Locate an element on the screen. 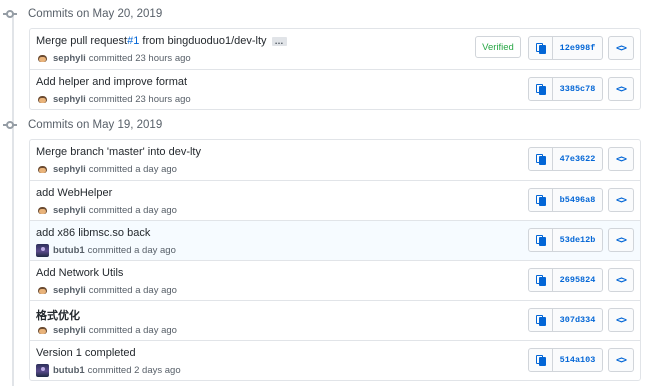 The width and height of the screenshot is (650, 386). sha-button-group: 514a103 is located at coordinates (565, 360).